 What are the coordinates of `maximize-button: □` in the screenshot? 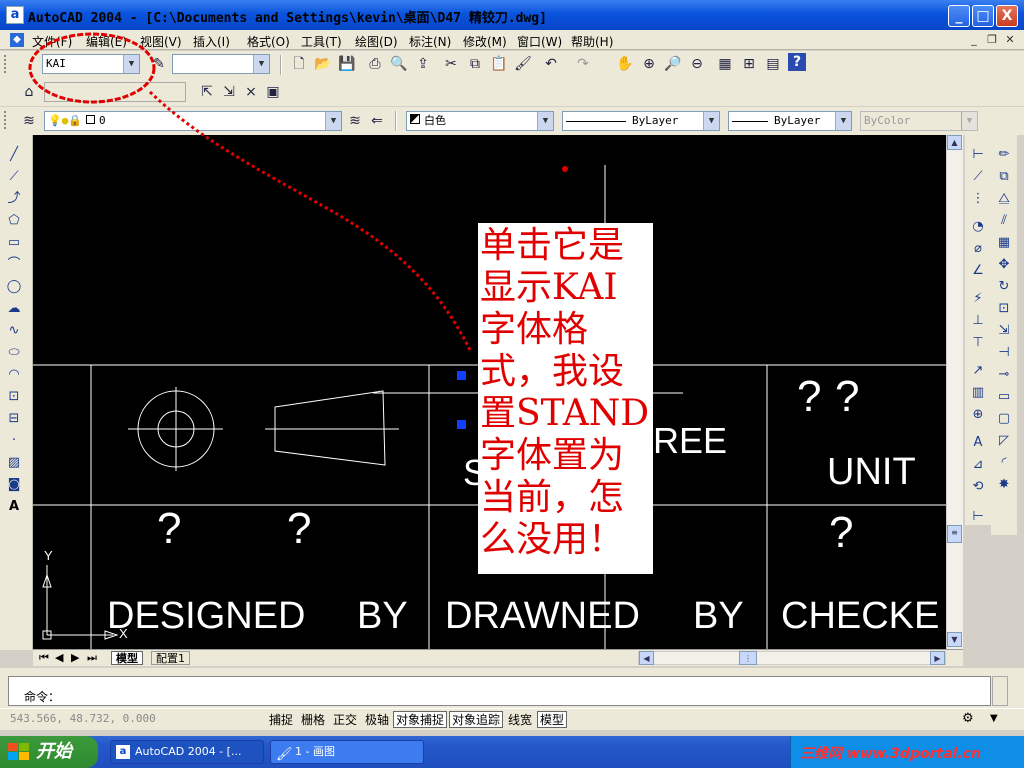 It's located at (983, 16).